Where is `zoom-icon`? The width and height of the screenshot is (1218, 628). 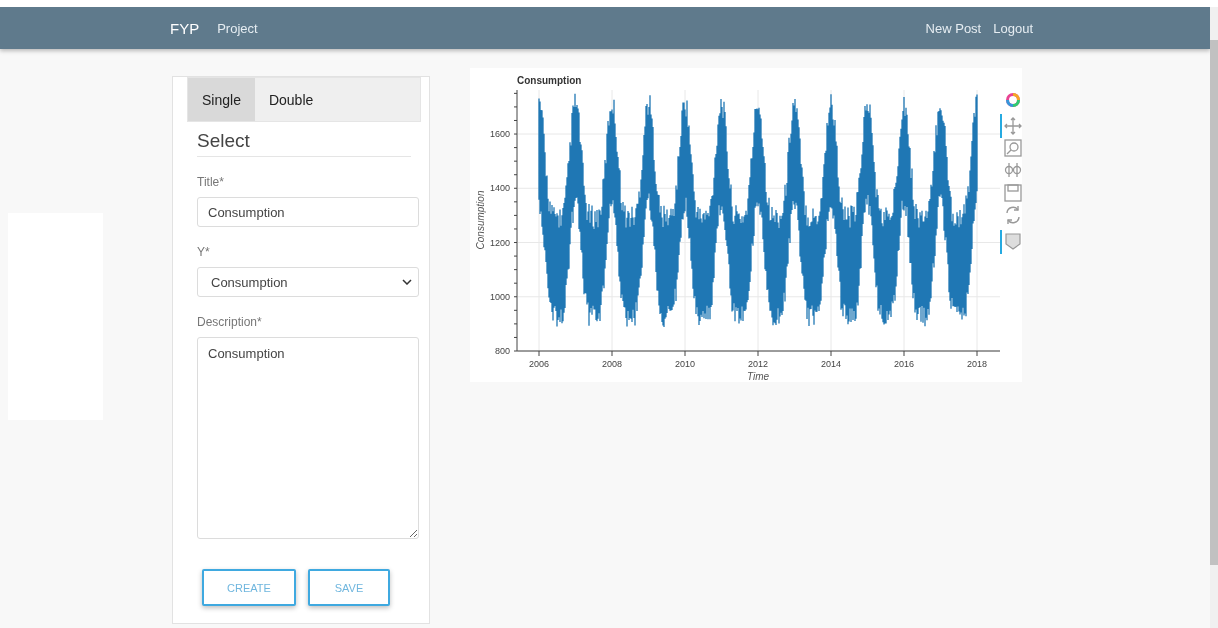
zoom-icon is located at coordinates (1013, 148).